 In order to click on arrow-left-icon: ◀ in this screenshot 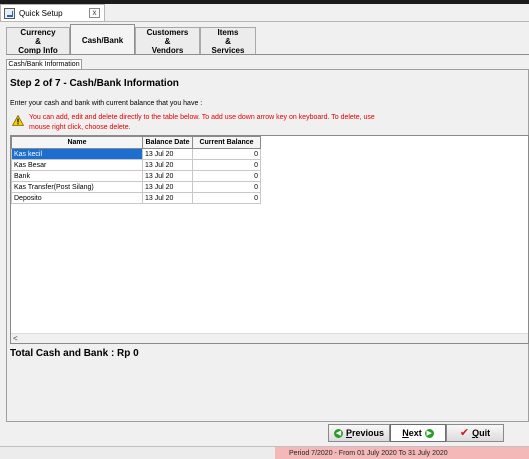, I will do `click(338, 433)`.